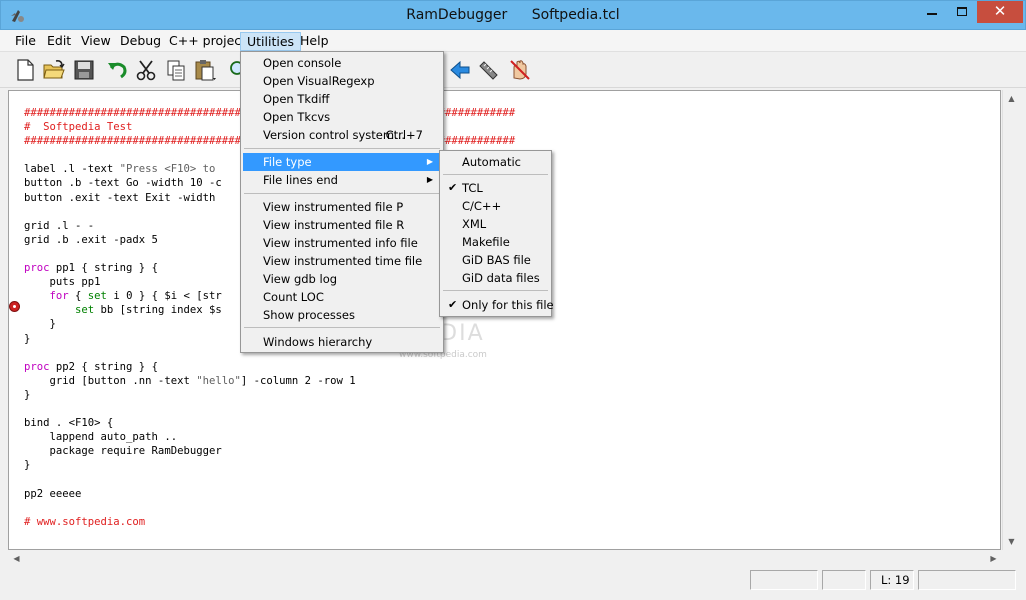 This screenshot has height=600, width=1026. Describe the element at coordinates (342, 342) in the screenshot. I see `menu-entry-windows-hierarchy: Windows hierarchy` at that location.